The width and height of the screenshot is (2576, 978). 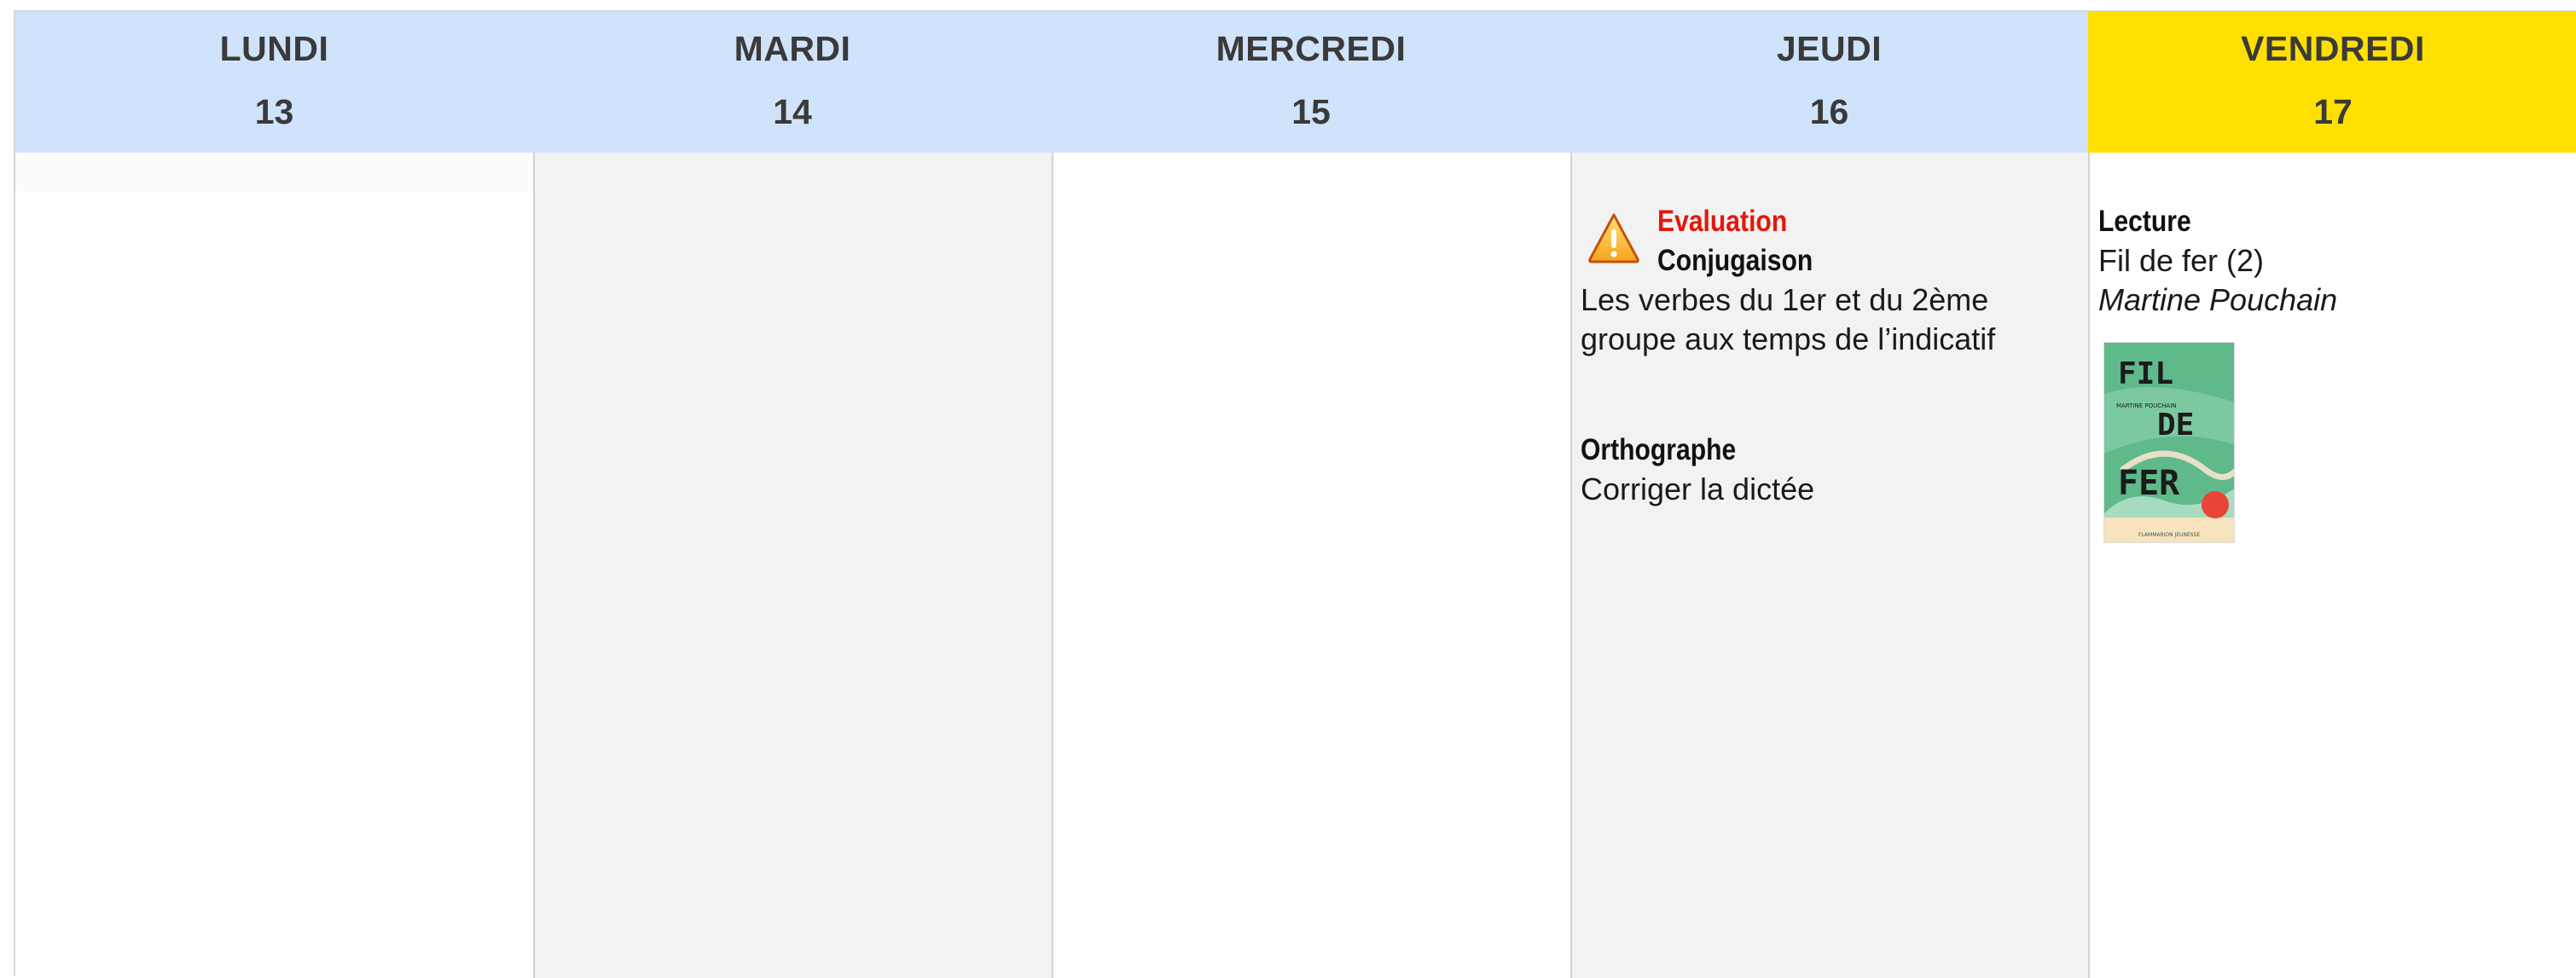 What do you see at coordinates (2146, 406) in the screenshot?
I see `cover-author: MARTINE POUCHAIN` at bounding box center [2146, 406].